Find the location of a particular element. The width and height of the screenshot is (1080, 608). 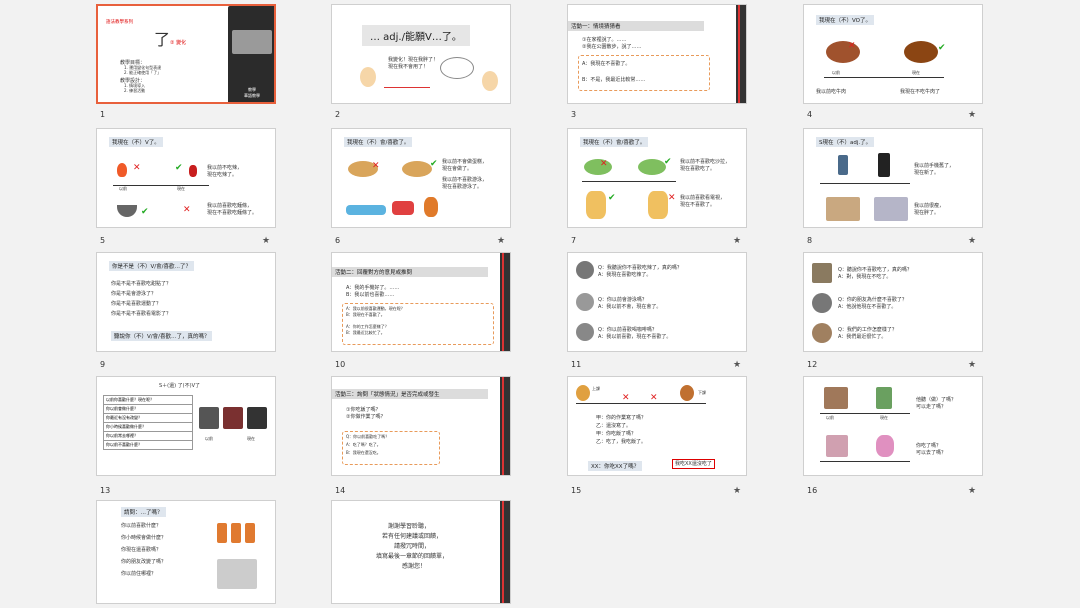

slide-text: 填寫最後一章節的回饋單， is located at coordinates (412, 556).